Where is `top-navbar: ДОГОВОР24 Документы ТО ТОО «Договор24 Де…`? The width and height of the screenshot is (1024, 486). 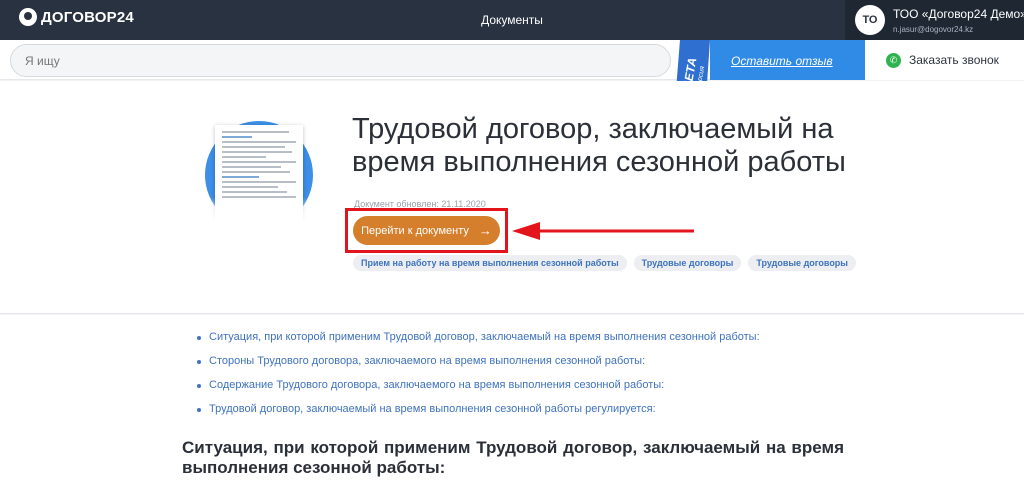 top-navbar: ДОГОВОР24 Документы ТО ТОО «Договор24 Де… is located at coordinates (512, 20).